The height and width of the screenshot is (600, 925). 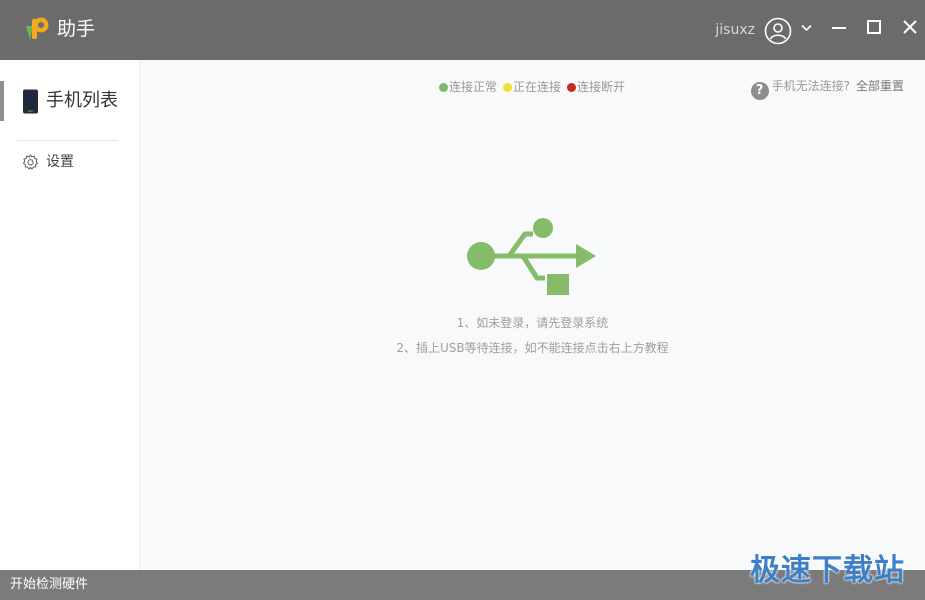 I want to click on gear-icon, so click(x=30, y=162).